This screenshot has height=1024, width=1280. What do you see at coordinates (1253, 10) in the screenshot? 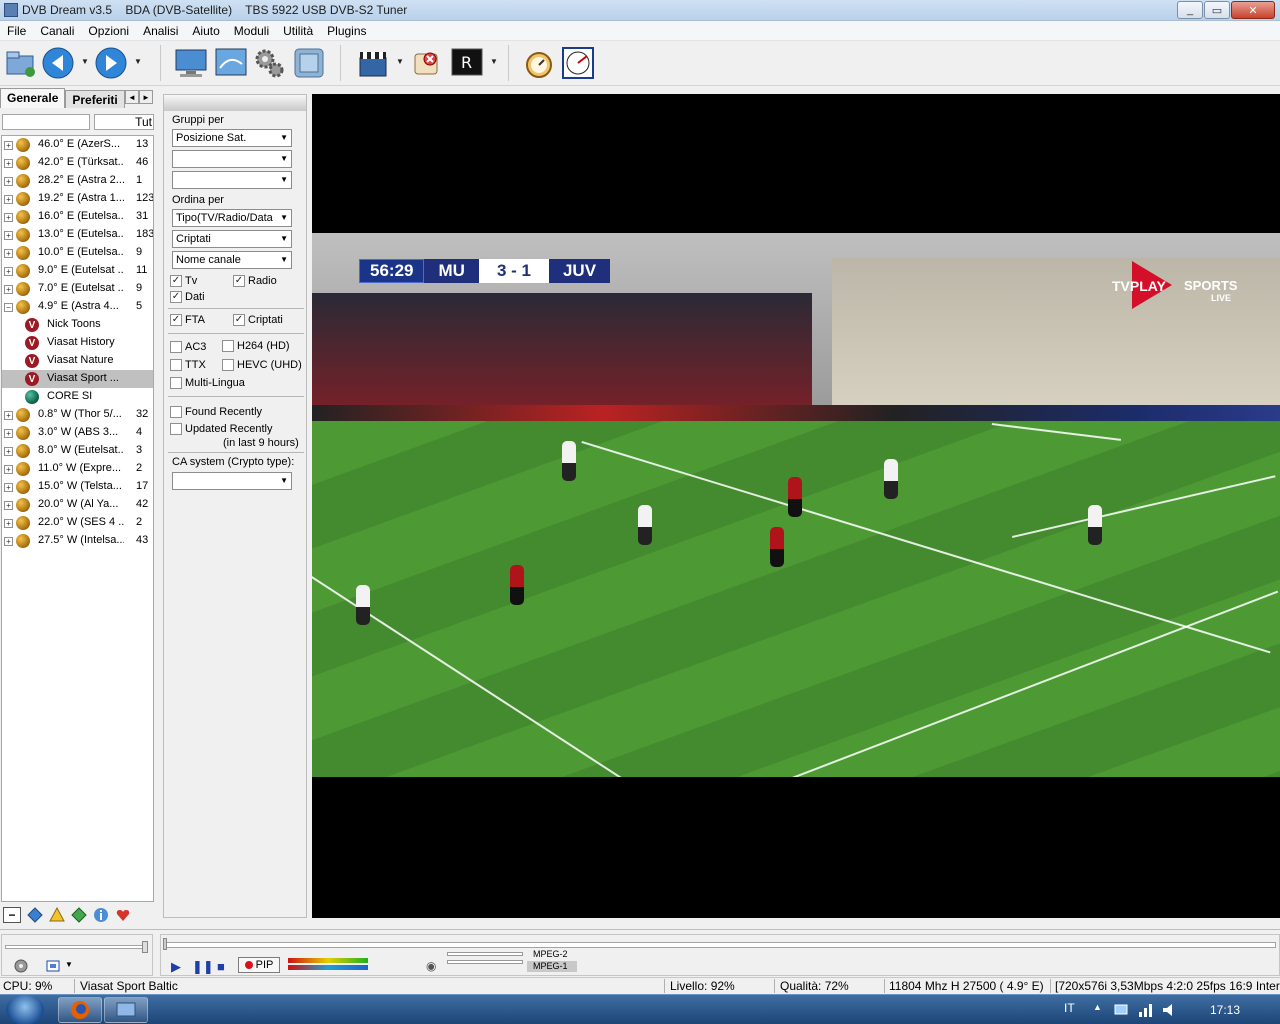
I see `close-button: ✕` at bounding box center [1253, 10].